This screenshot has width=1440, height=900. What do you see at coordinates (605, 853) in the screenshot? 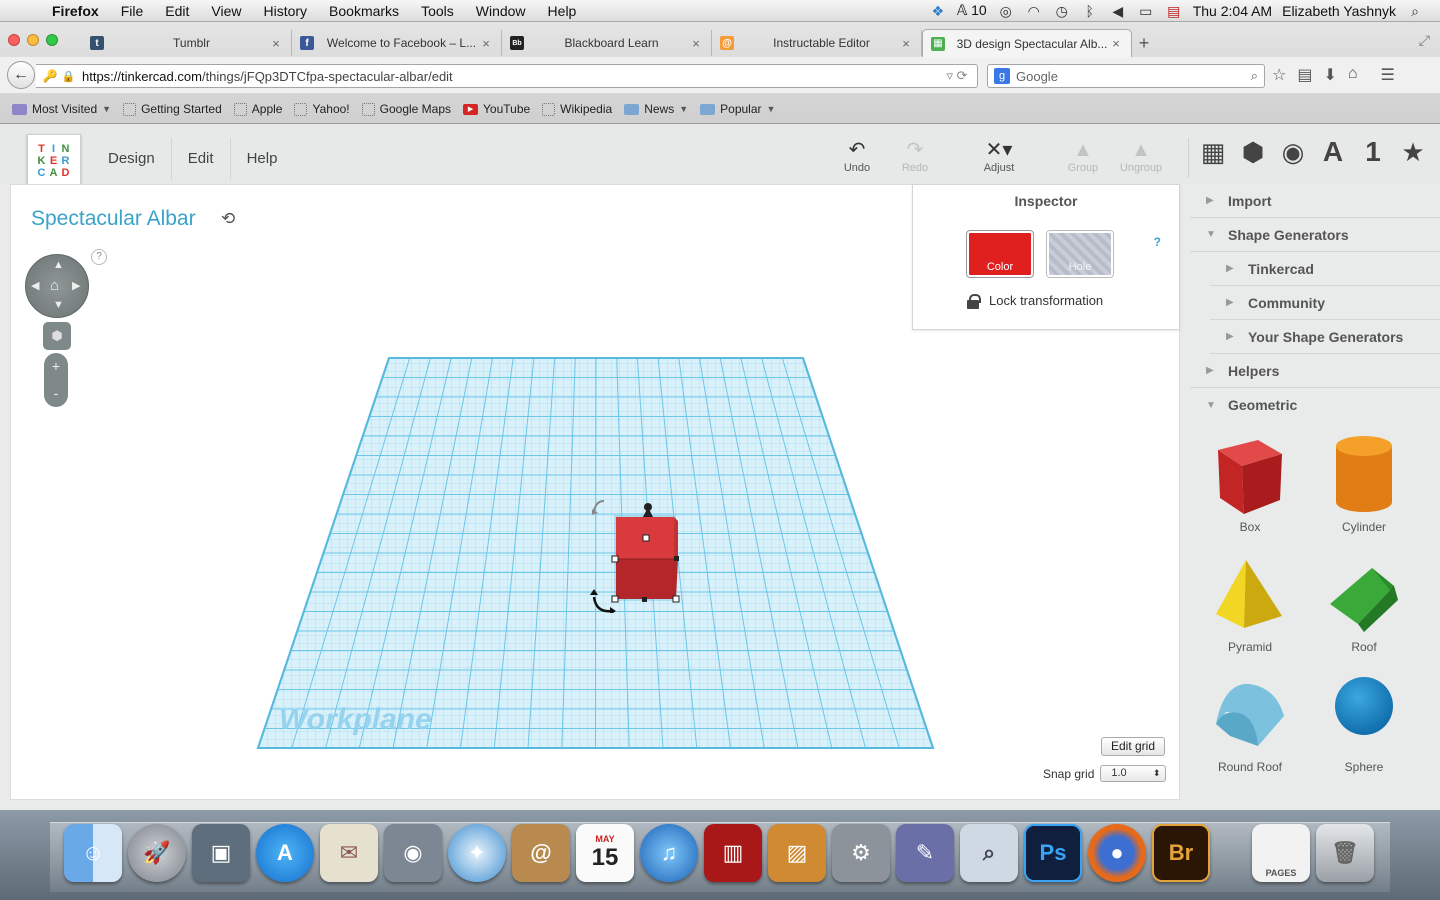
I see `calendar-icon: MAY 15` at bounding box center [605, 853].